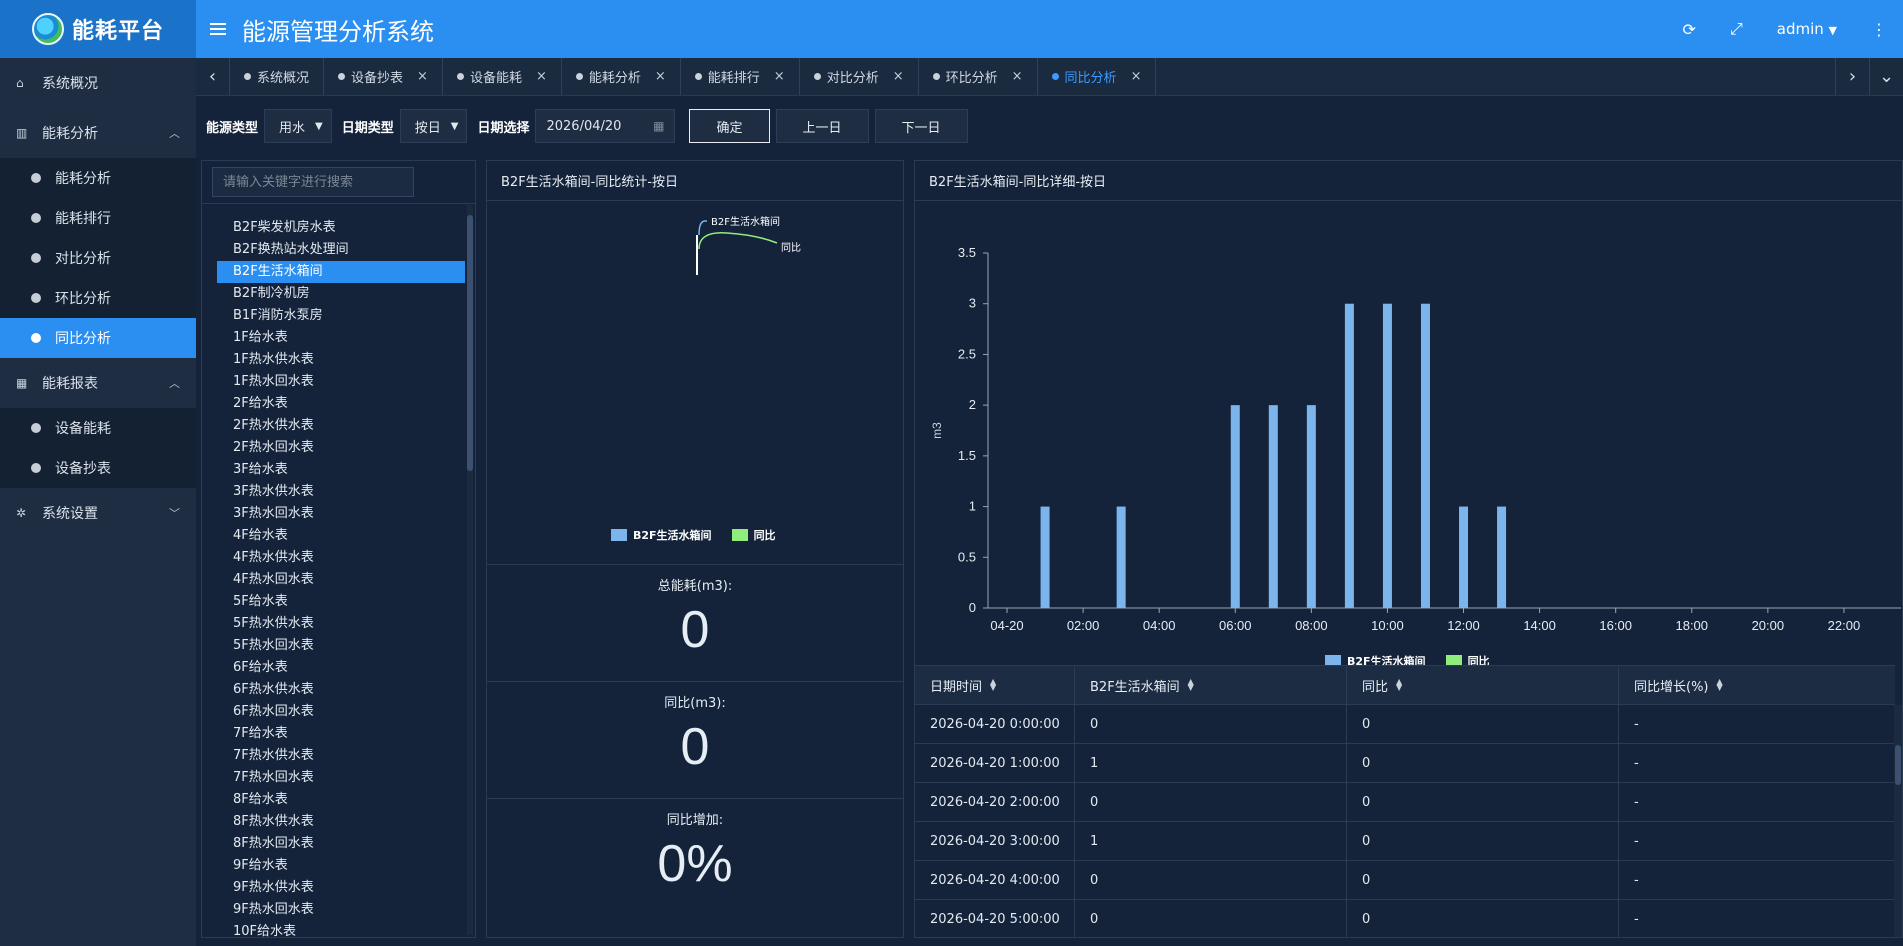  Describe the element at coordinates (822, 126) in the screenshot. I see `prev-day-button: 上一日` at that location.